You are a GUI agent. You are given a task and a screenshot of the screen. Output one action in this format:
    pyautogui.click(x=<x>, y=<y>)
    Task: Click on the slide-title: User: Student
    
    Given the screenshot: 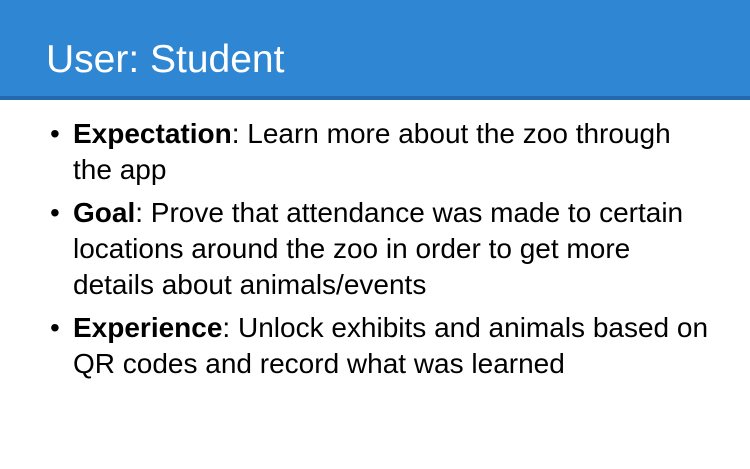 What is the action you would take?
    pyautogui.click(x=165, y=59)
    